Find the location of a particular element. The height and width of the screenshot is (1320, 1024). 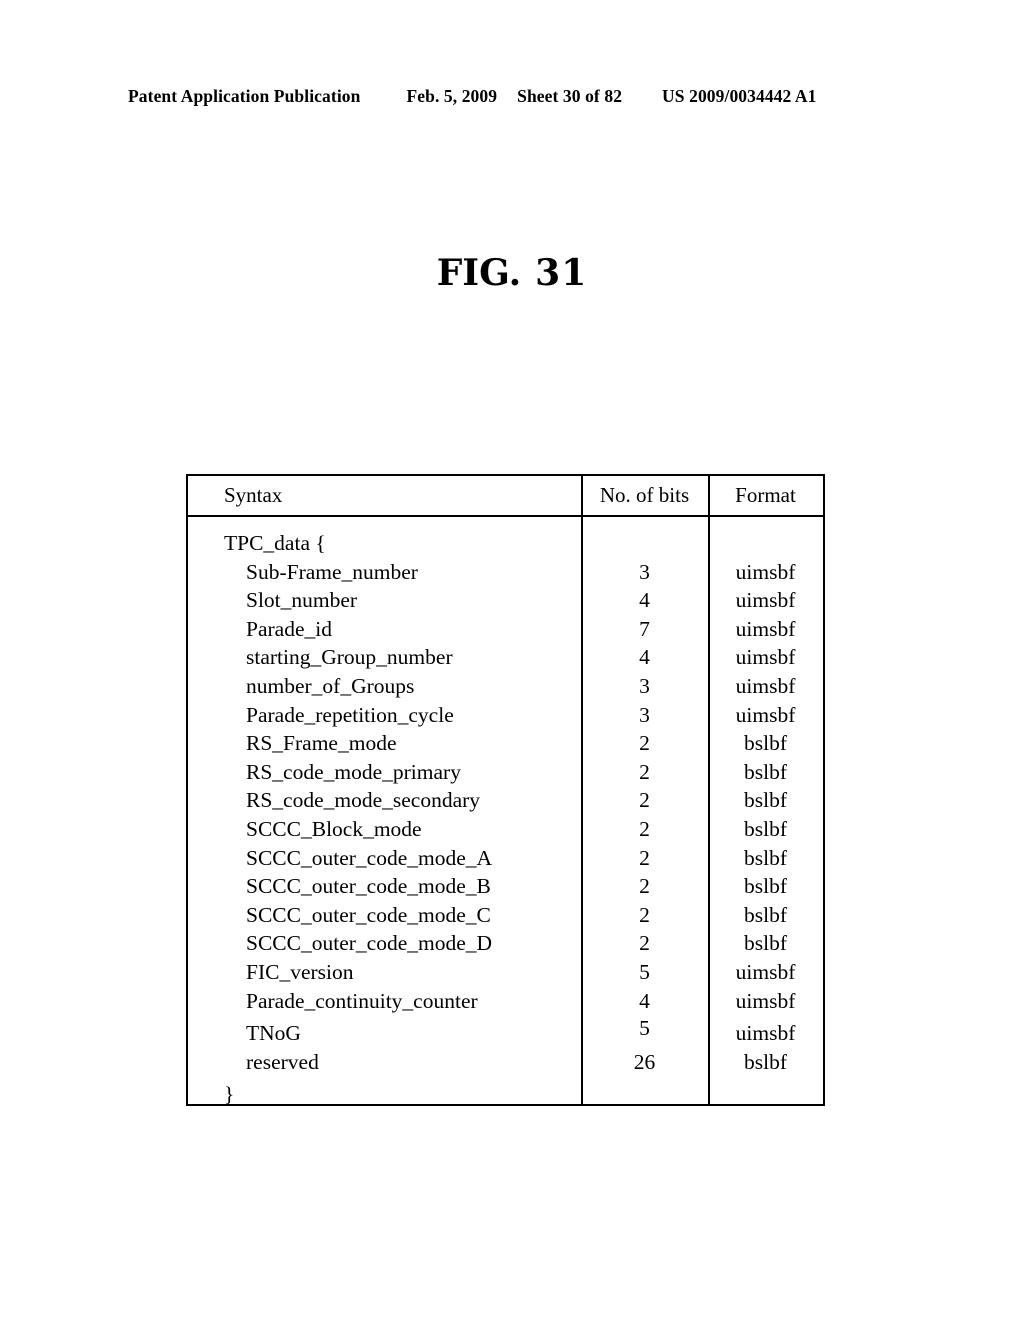

table-row: starting_Group_number 4 uimsbf is located at coordinates (505, 657).